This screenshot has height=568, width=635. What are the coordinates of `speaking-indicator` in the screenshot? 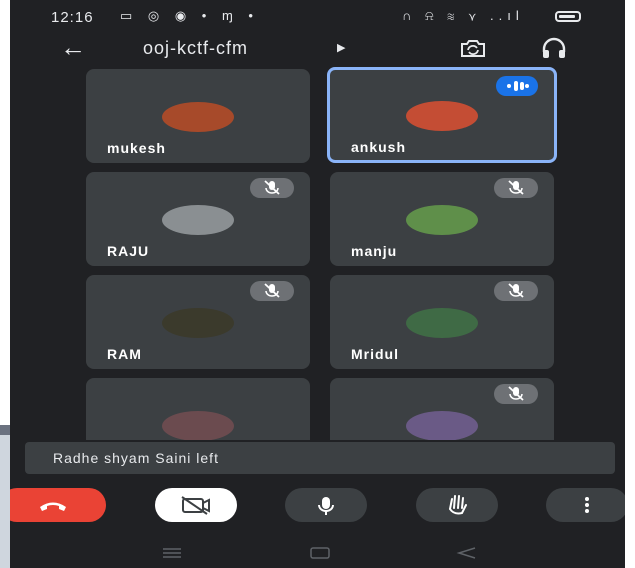 It's located at (517, 86).